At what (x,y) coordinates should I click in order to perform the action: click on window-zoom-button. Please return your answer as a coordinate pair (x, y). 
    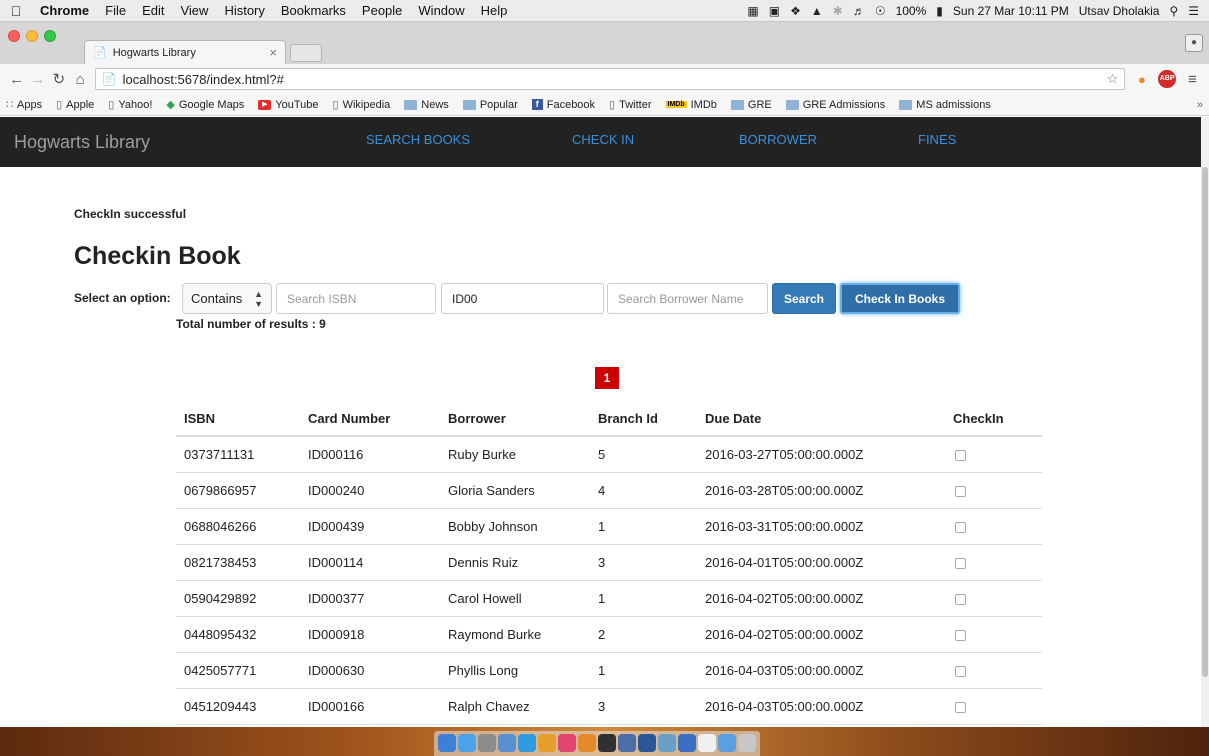
    Looking at the image, I should click on (50, 36).